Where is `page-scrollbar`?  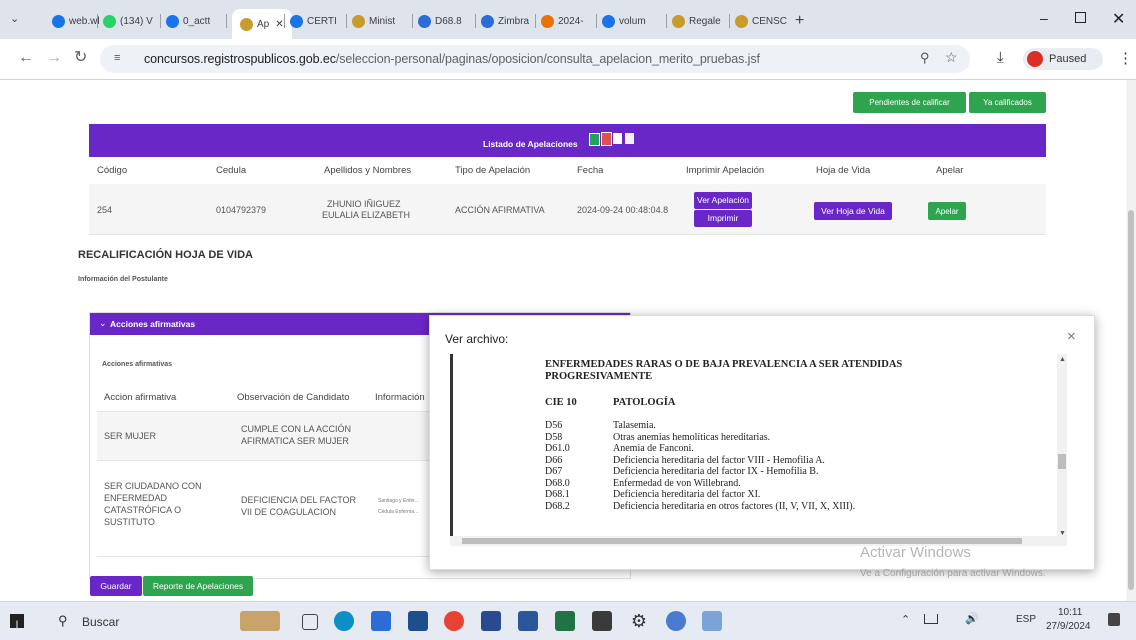 page-scrollbar is located at coordinates (1131, 340).